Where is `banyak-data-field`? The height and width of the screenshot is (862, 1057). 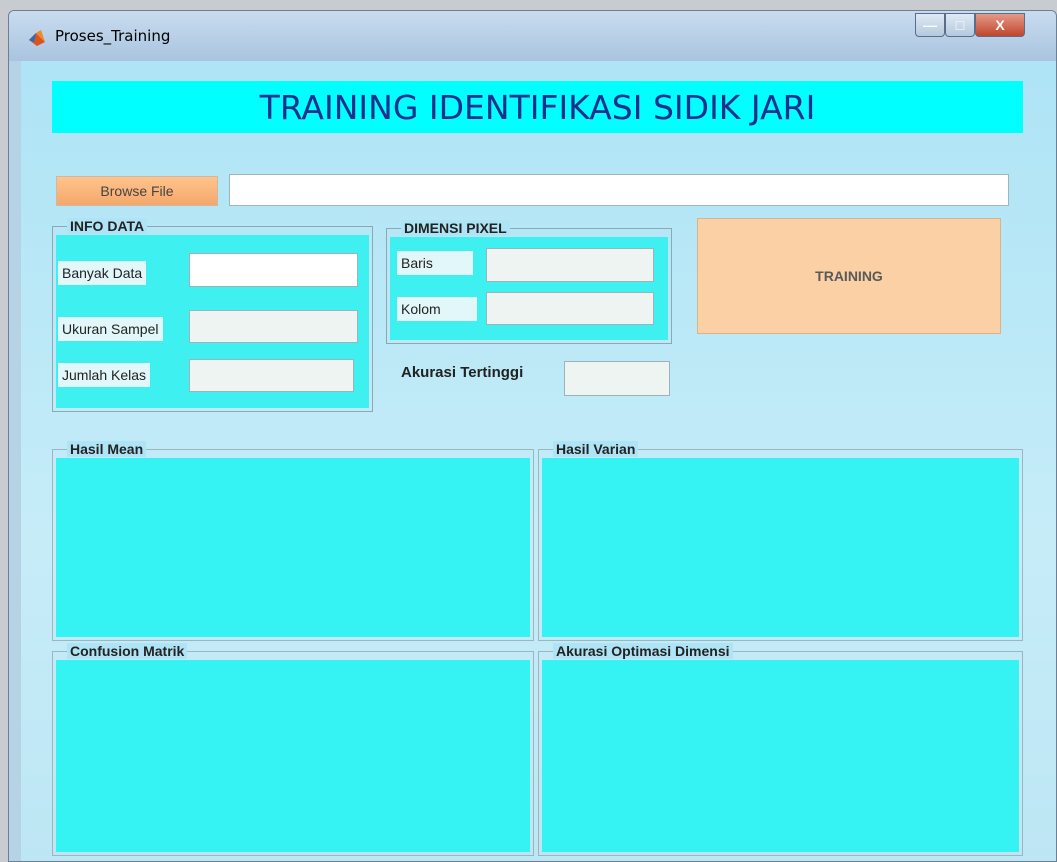
banyak-data-field is located at coordinates (273, 270).